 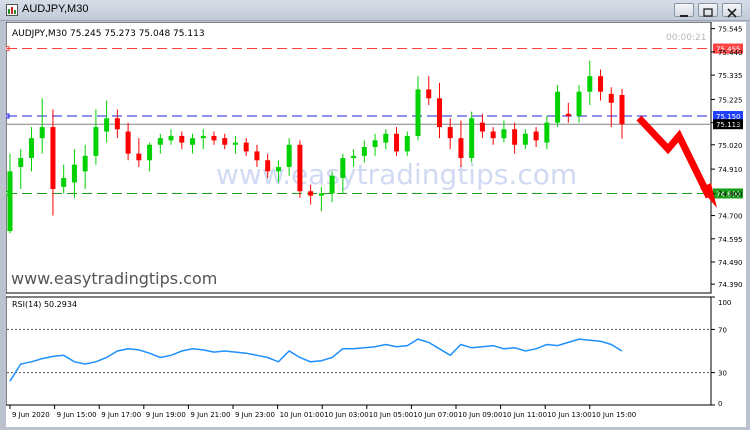 What do you see at coordinates (12, 10) in the screenshot?
I see `chart-window-icon` at bounding box center [12, 10].